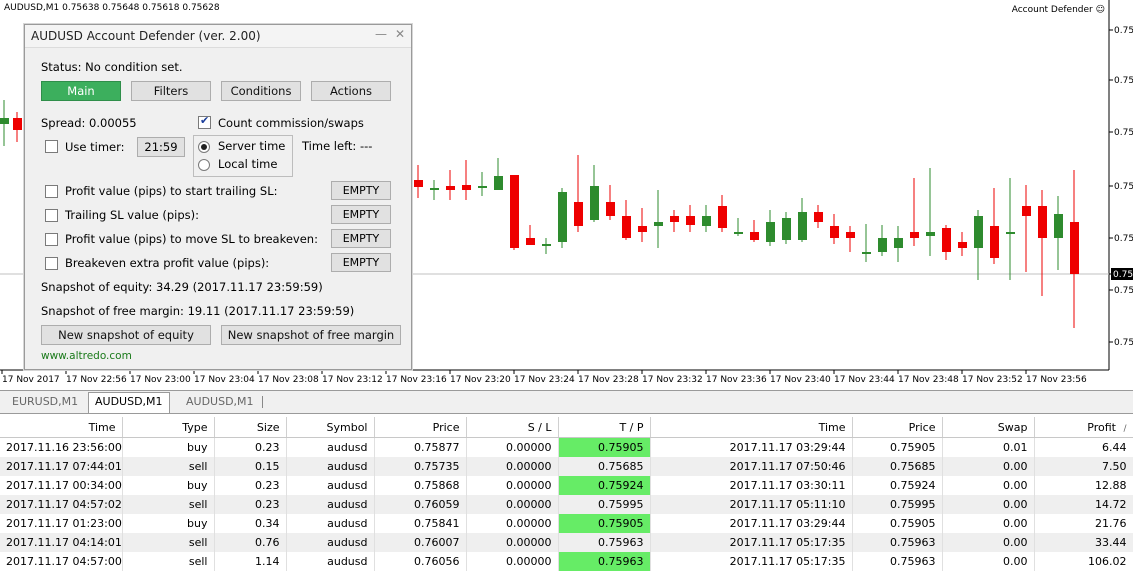  I want to click on count-commission-checkbox, so click(204, 121).